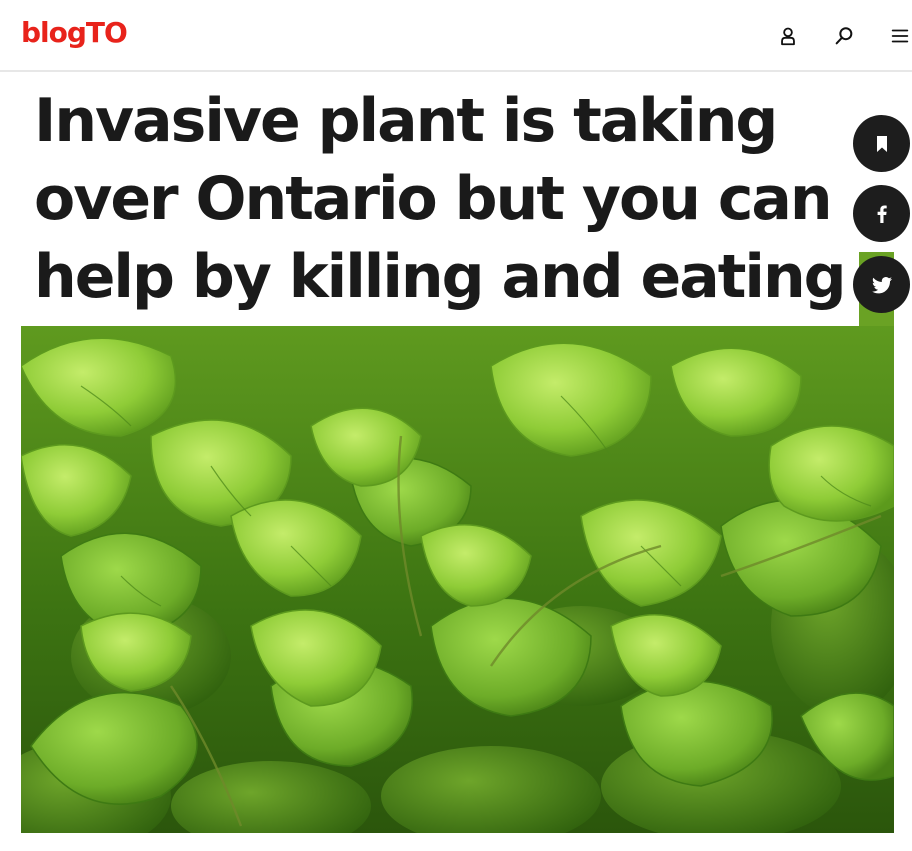 Image resolution: width=912 pixels, height=851 pixels. I want to click on facebook-icon, so click(882, 214).